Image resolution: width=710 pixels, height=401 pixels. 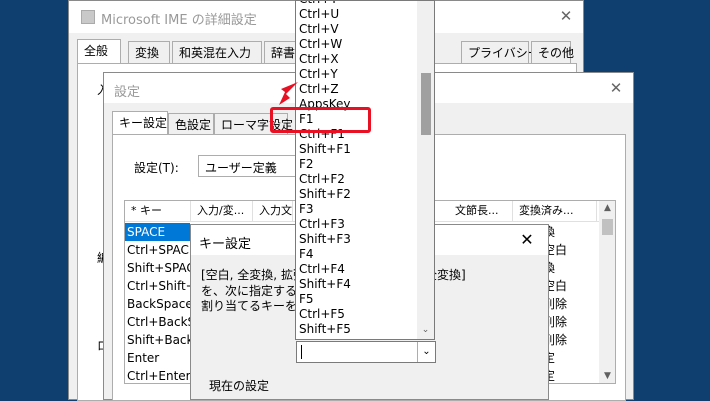 What do you see at coordinates (356, 59) in the screenshot?
I see `dropdown-item: Ctrl+X` at bounding box center [356, 59].